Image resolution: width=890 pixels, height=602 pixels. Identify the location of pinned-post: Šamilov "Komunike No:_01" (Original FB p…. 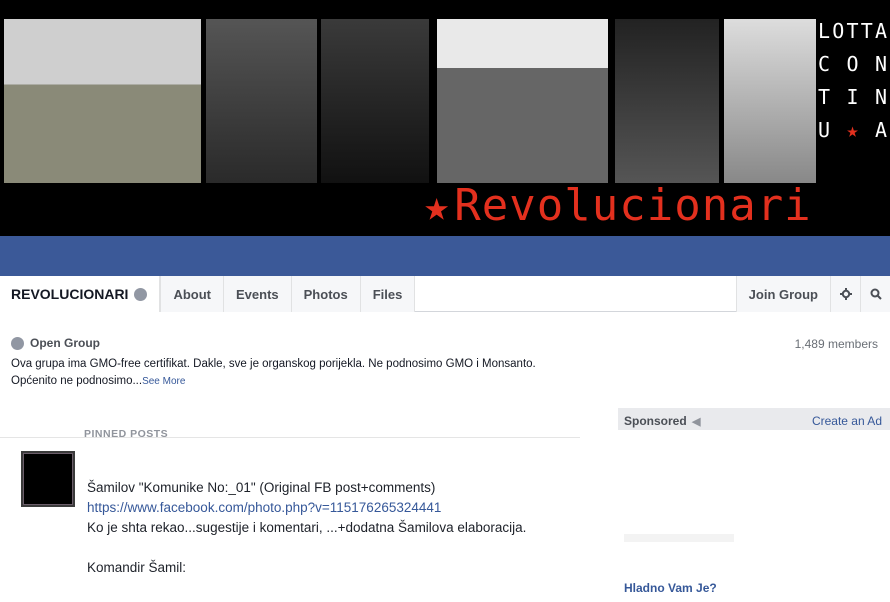
(322, 528).